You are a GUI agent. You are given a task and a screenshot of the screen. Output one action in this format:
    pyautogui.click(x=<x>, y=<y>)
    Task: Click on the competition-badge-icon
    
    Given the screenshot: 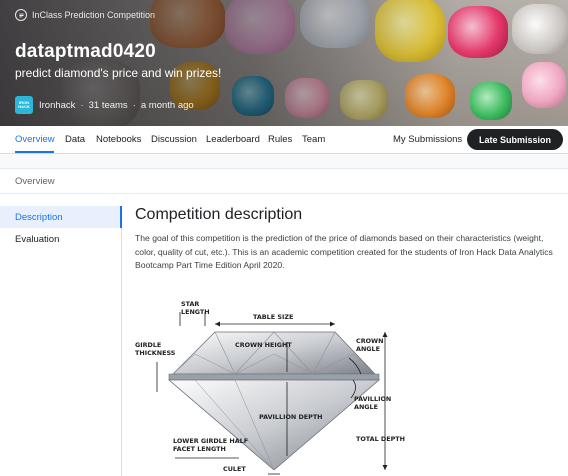 What is the action you would take?
    pyautogui.click(x=21, y=15)
    